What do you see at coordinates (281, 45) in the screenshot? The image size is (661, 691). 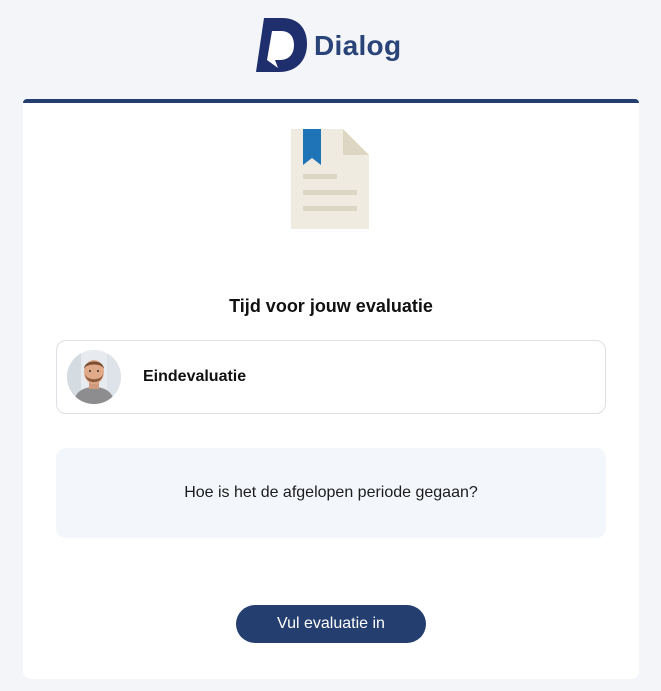 I see `dialog-logo-icon` at bounding box center [281, 45].